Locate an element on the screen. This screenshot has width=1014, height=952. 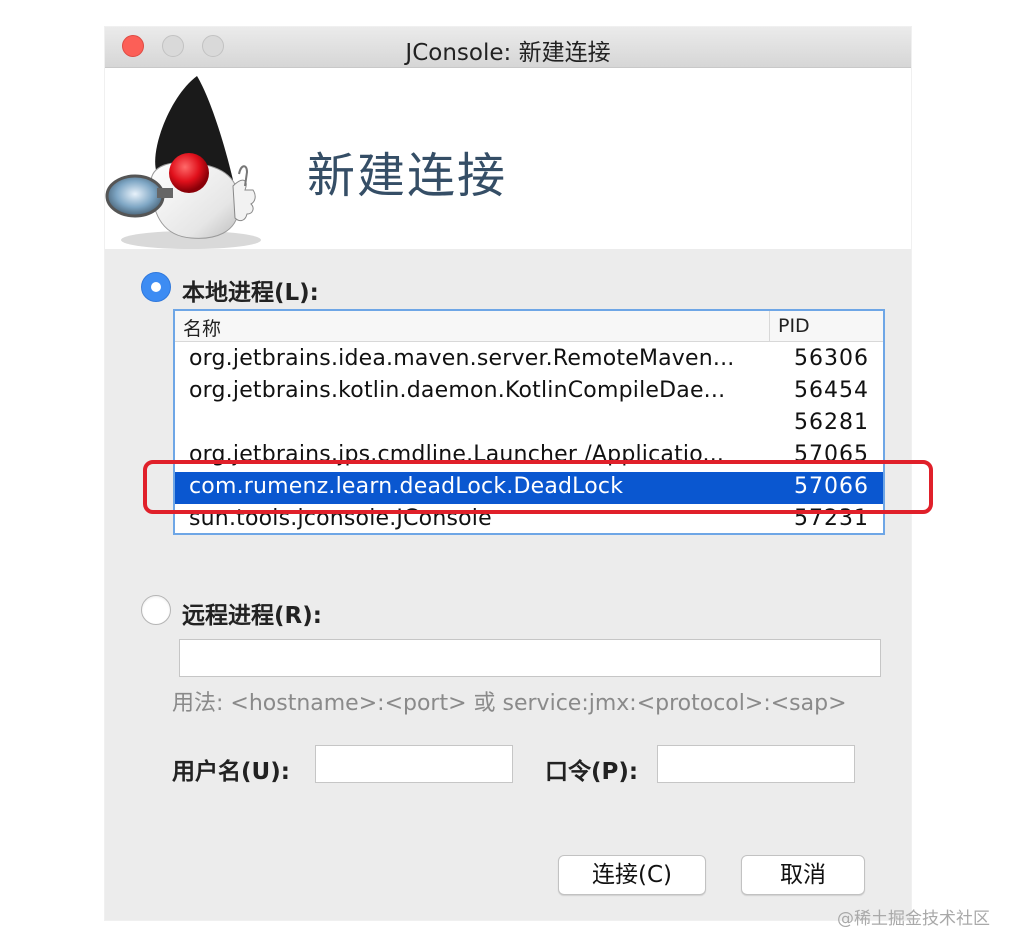
password-label: 口令(P): is located at coordinates (592, 772).